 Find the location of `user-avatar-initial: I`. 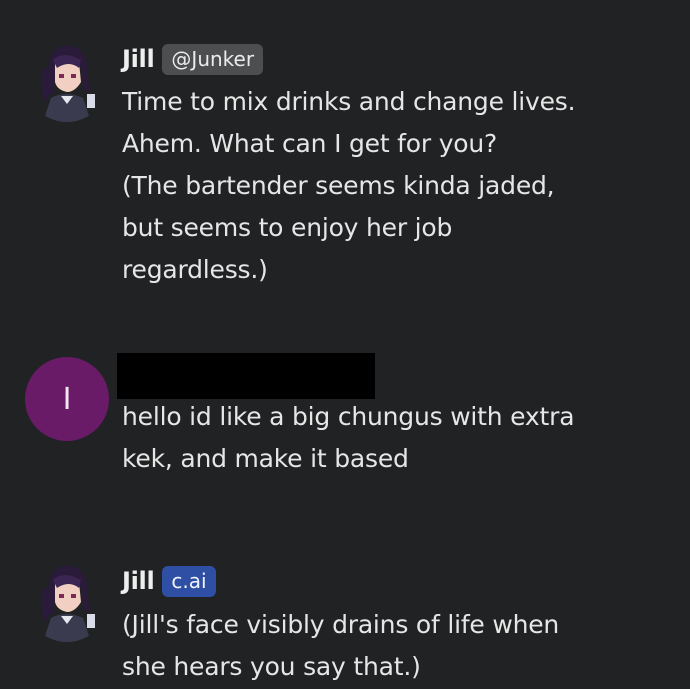

user-avatar-initial: I is located at coordinates (67, 399).